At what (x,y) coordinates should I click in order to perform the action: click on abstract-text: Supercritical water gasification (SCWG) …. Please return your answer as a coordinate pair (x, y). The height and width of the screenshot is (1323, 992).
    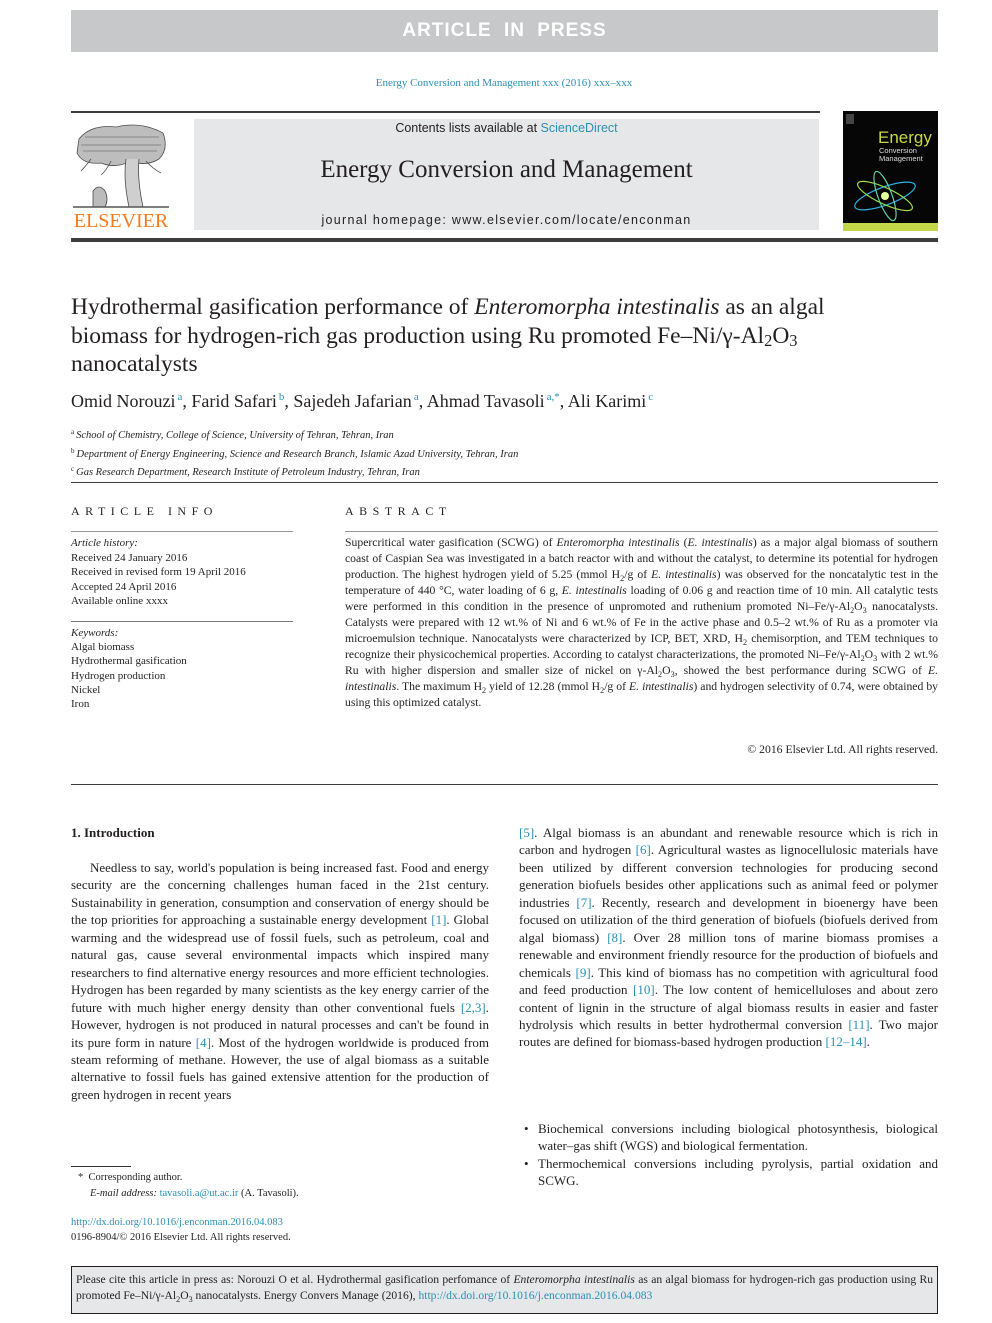
    Looking at the image, I should click on (641, 622).